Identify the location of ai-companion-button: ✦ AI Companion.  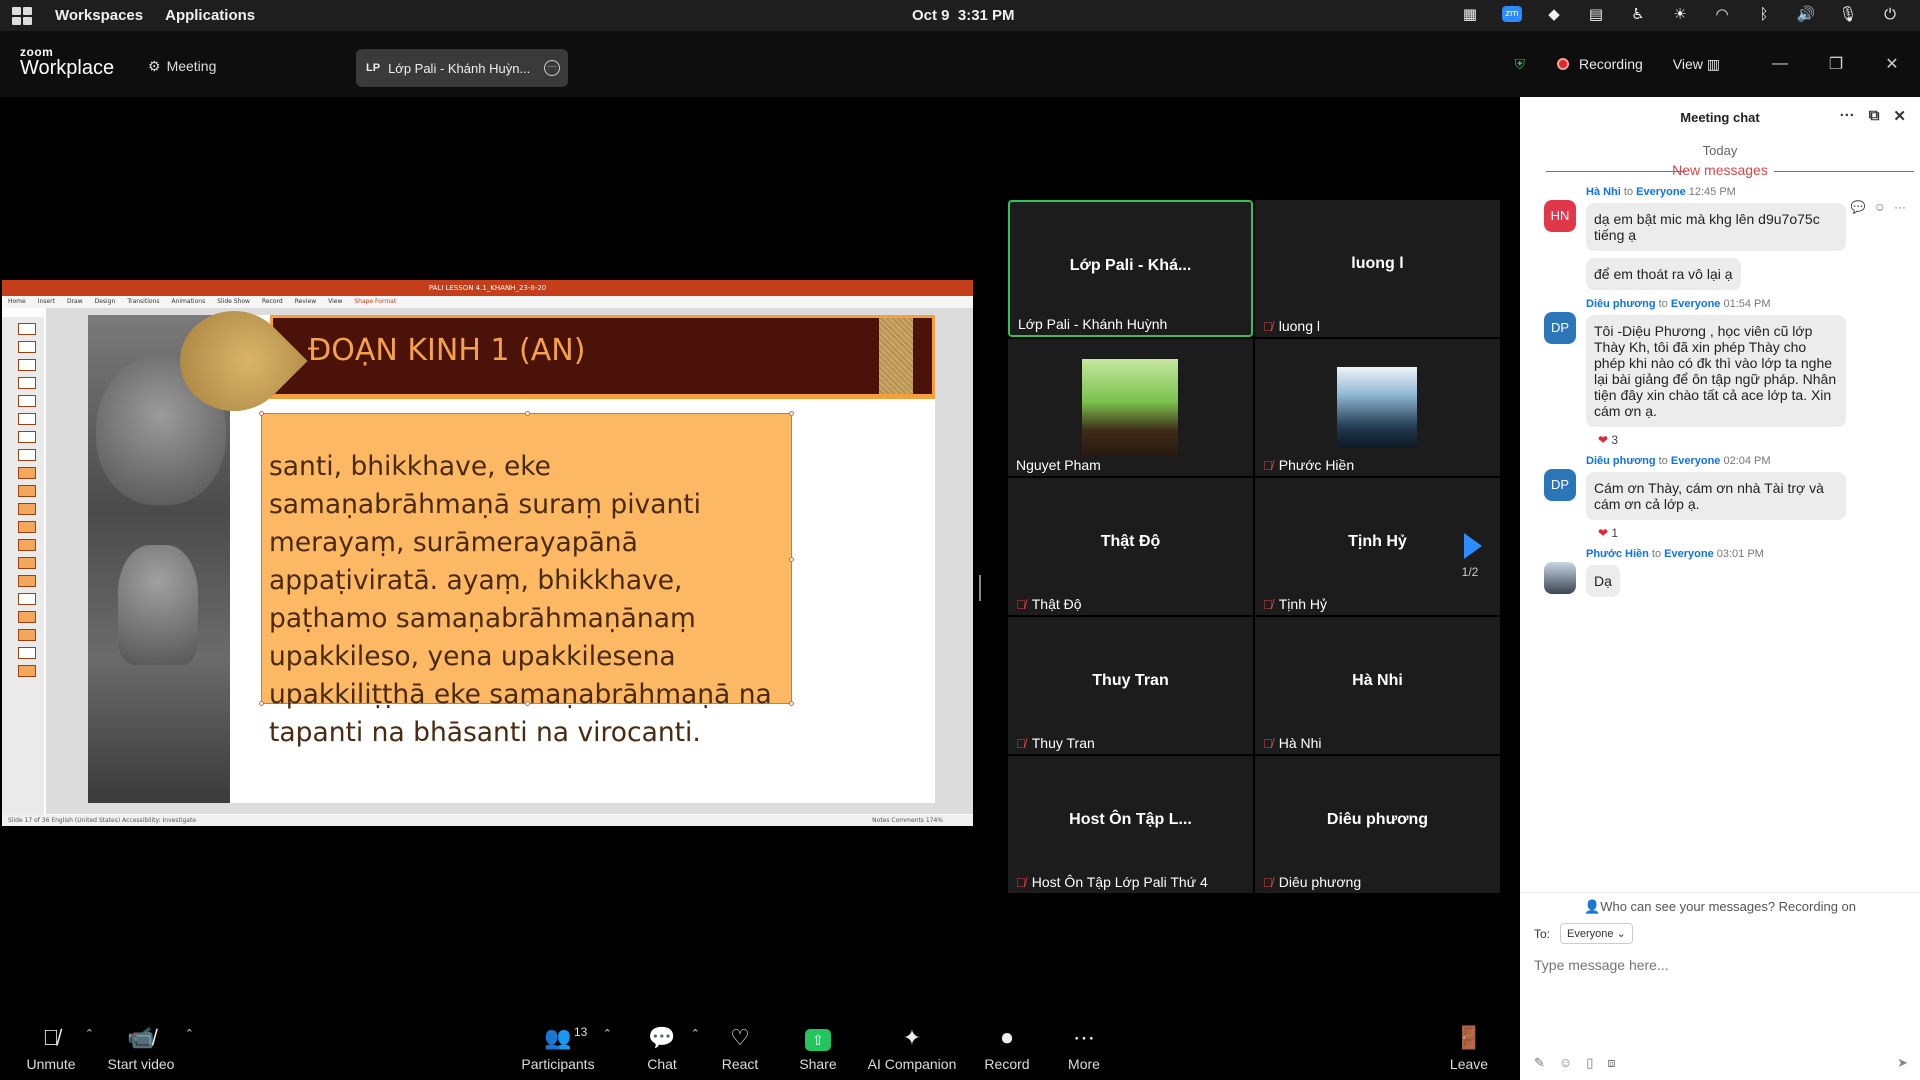
(912, 1047).